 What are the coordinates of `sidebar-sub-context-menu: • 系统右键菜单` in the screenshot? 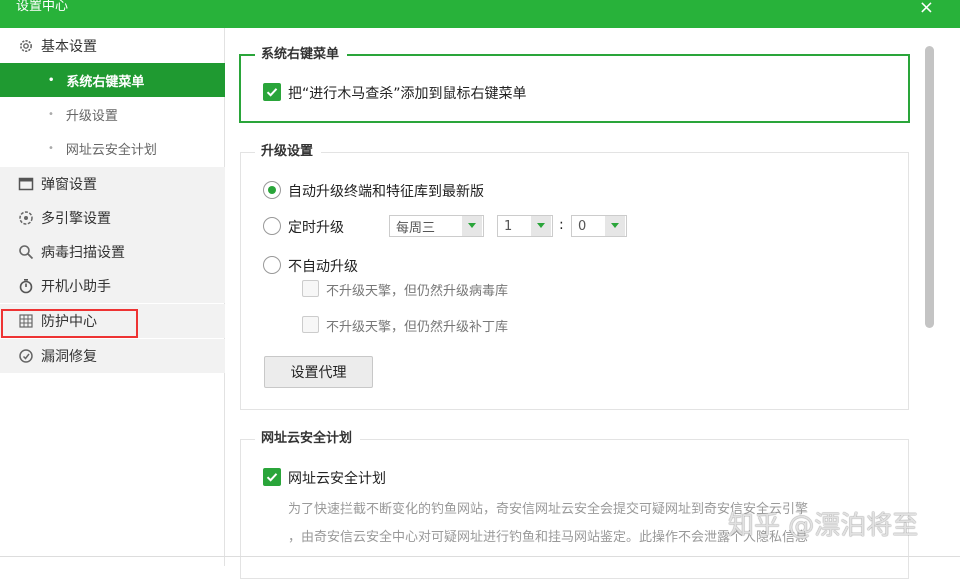 It's located at (112, 80).